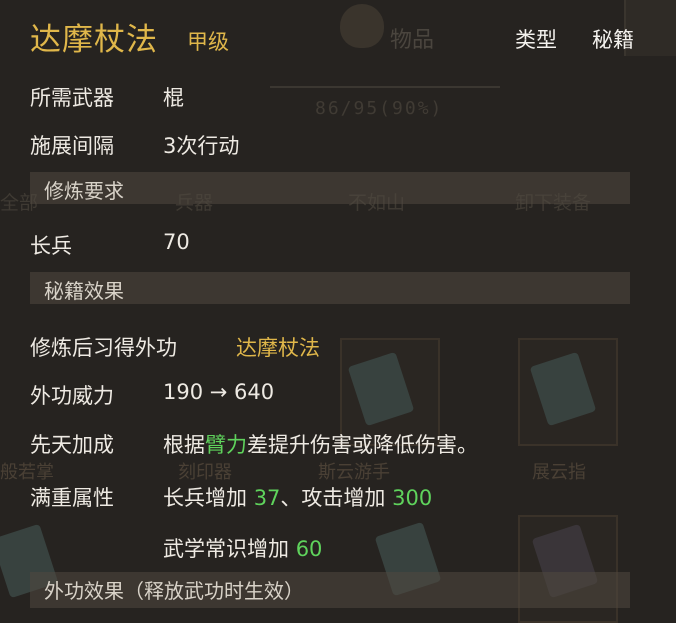 This screenshot has width=676, height=623. What do you see at coordinates (94, 40) in the screenshot?
I see `skill-title: 达摩杖法` at bounding box center [94, 40].